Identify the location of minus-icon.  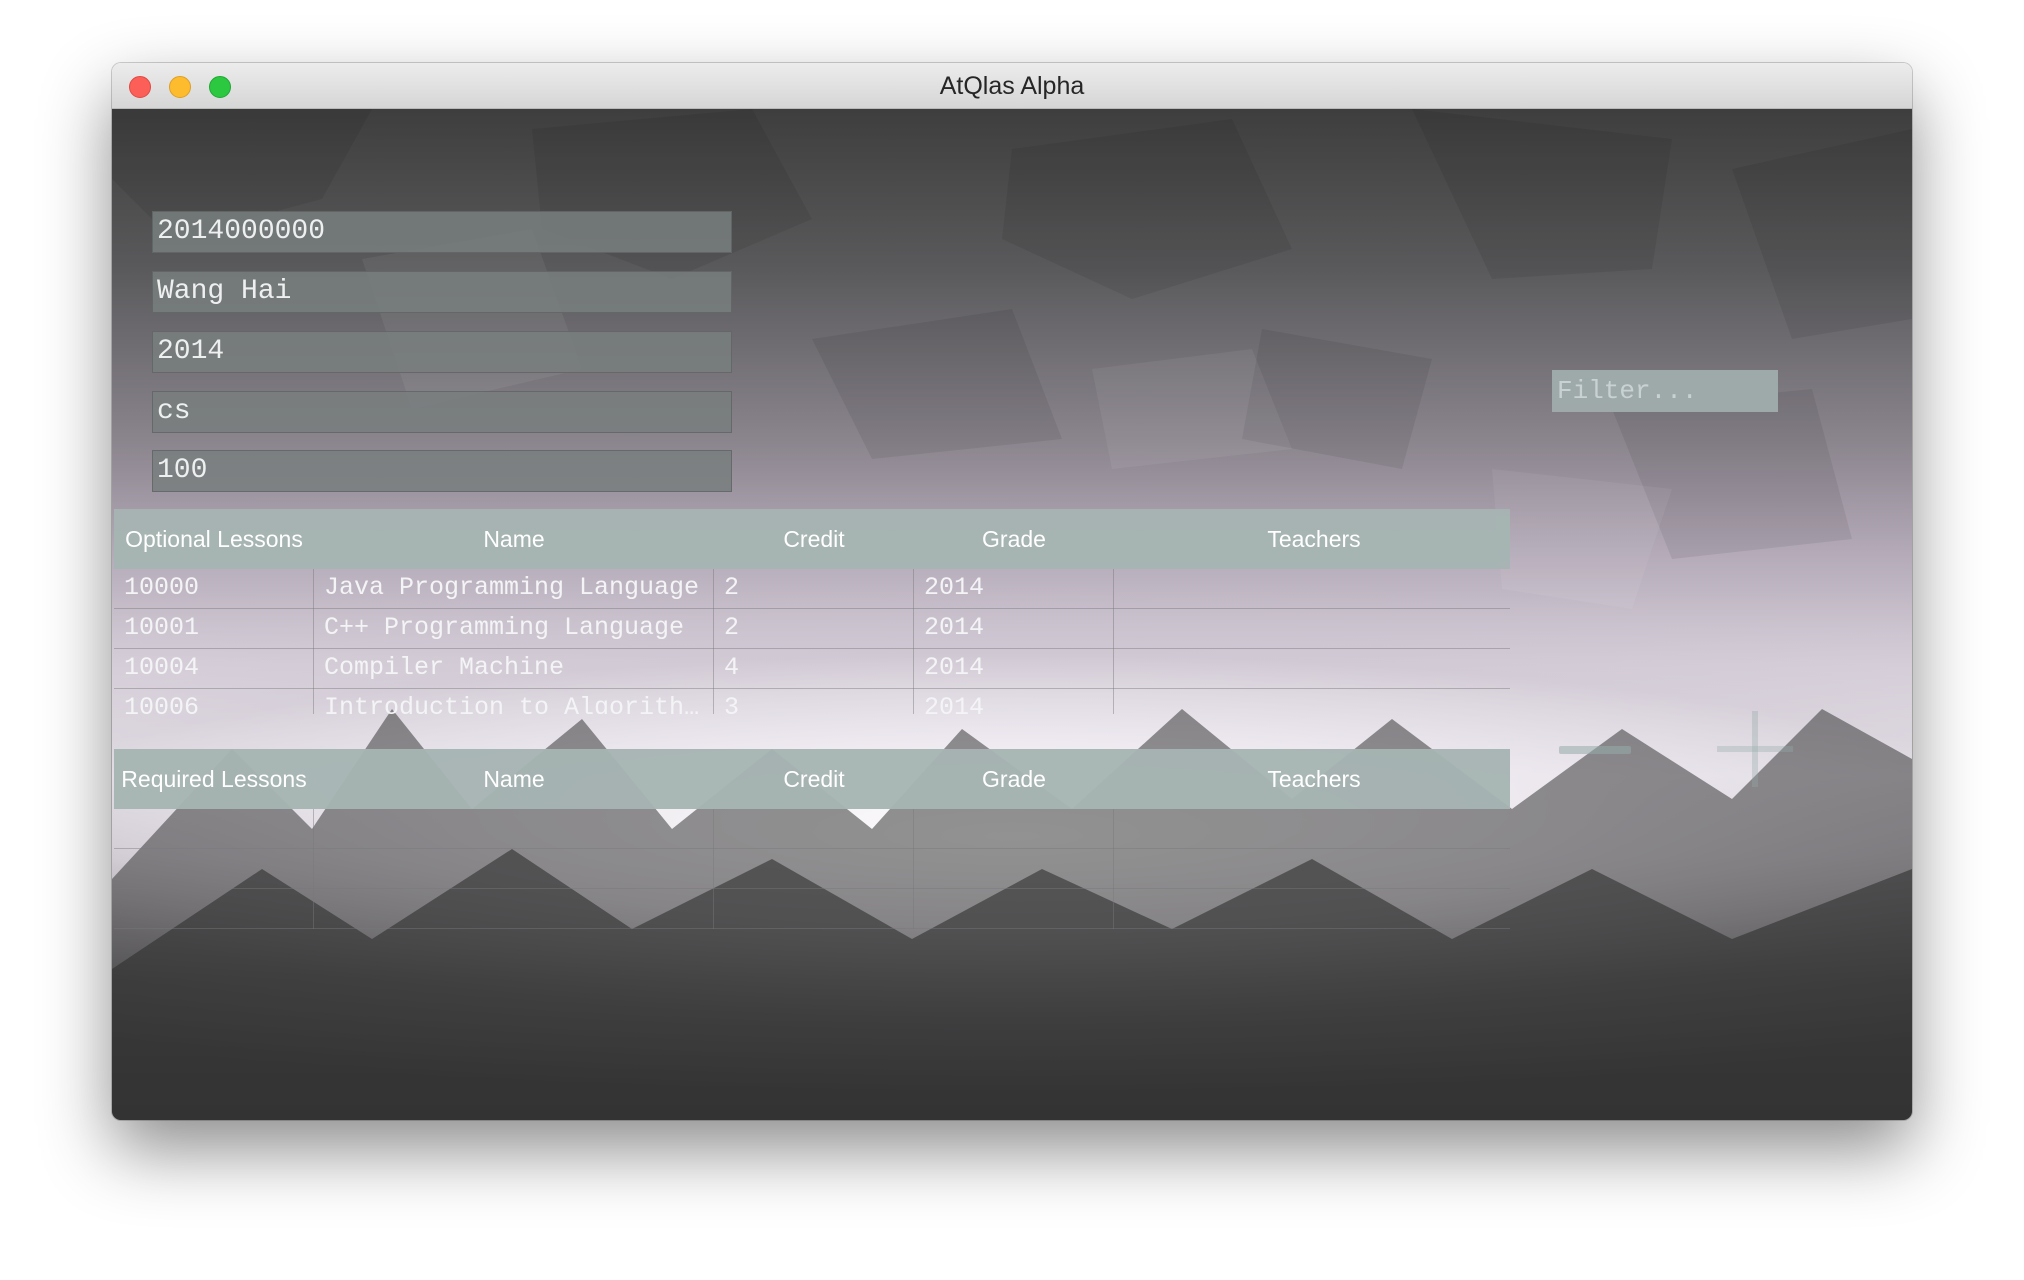
(1595, 750).